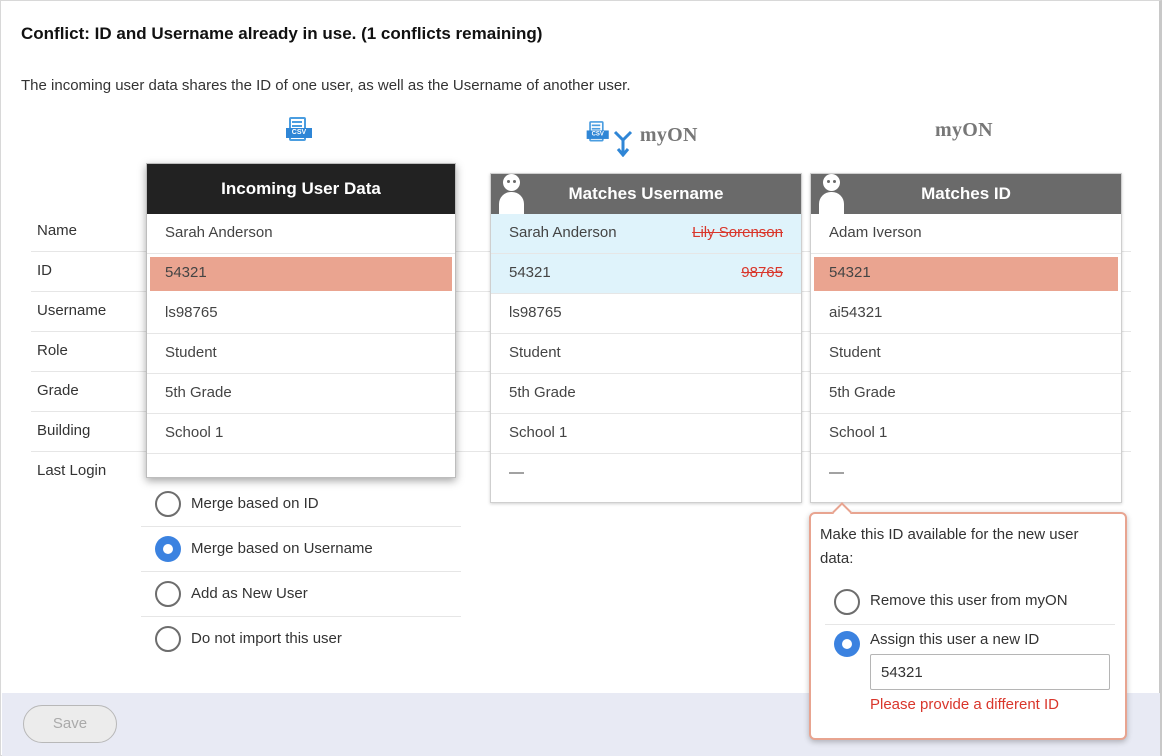  Describe the element at coordinates (646, 354) in the screenshot. I see `match-username-role: Student` at that location.